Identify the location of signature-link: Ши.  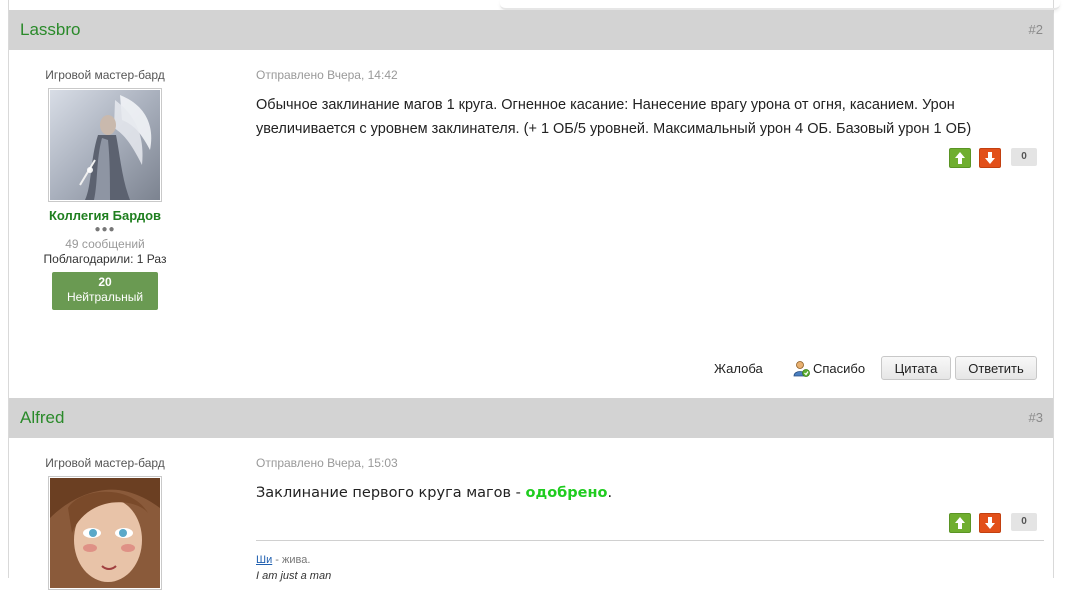
(264, 560).